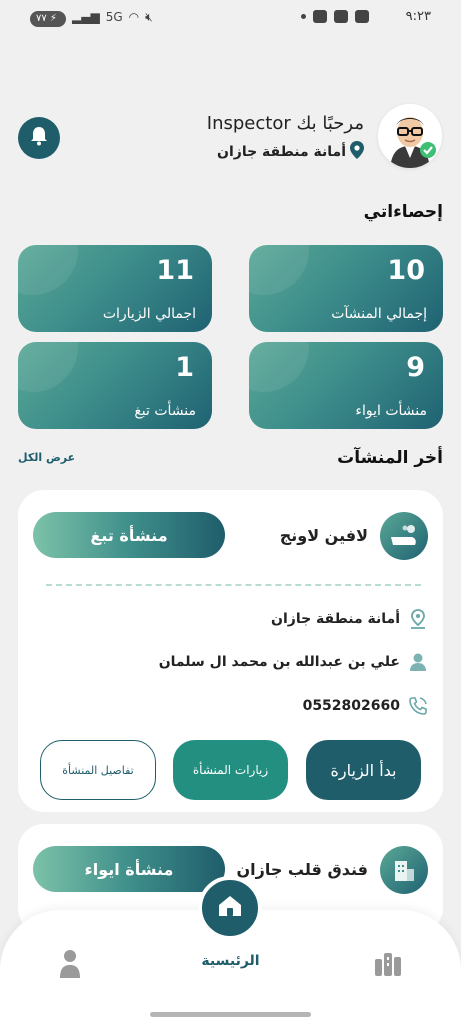 The image size is (461, 1024). I want to click on buildings-icon, so click(388, 964).